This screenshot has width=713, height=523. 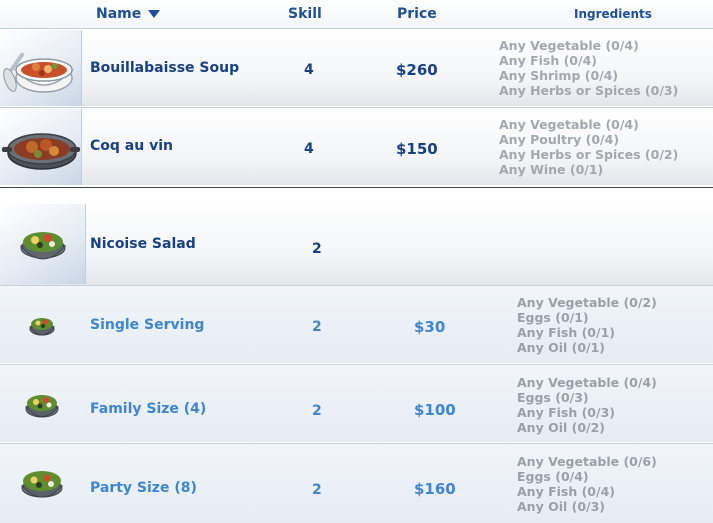 I want to click on ingredient-item: Any Oil (0/2), so click(x=561, y=427).